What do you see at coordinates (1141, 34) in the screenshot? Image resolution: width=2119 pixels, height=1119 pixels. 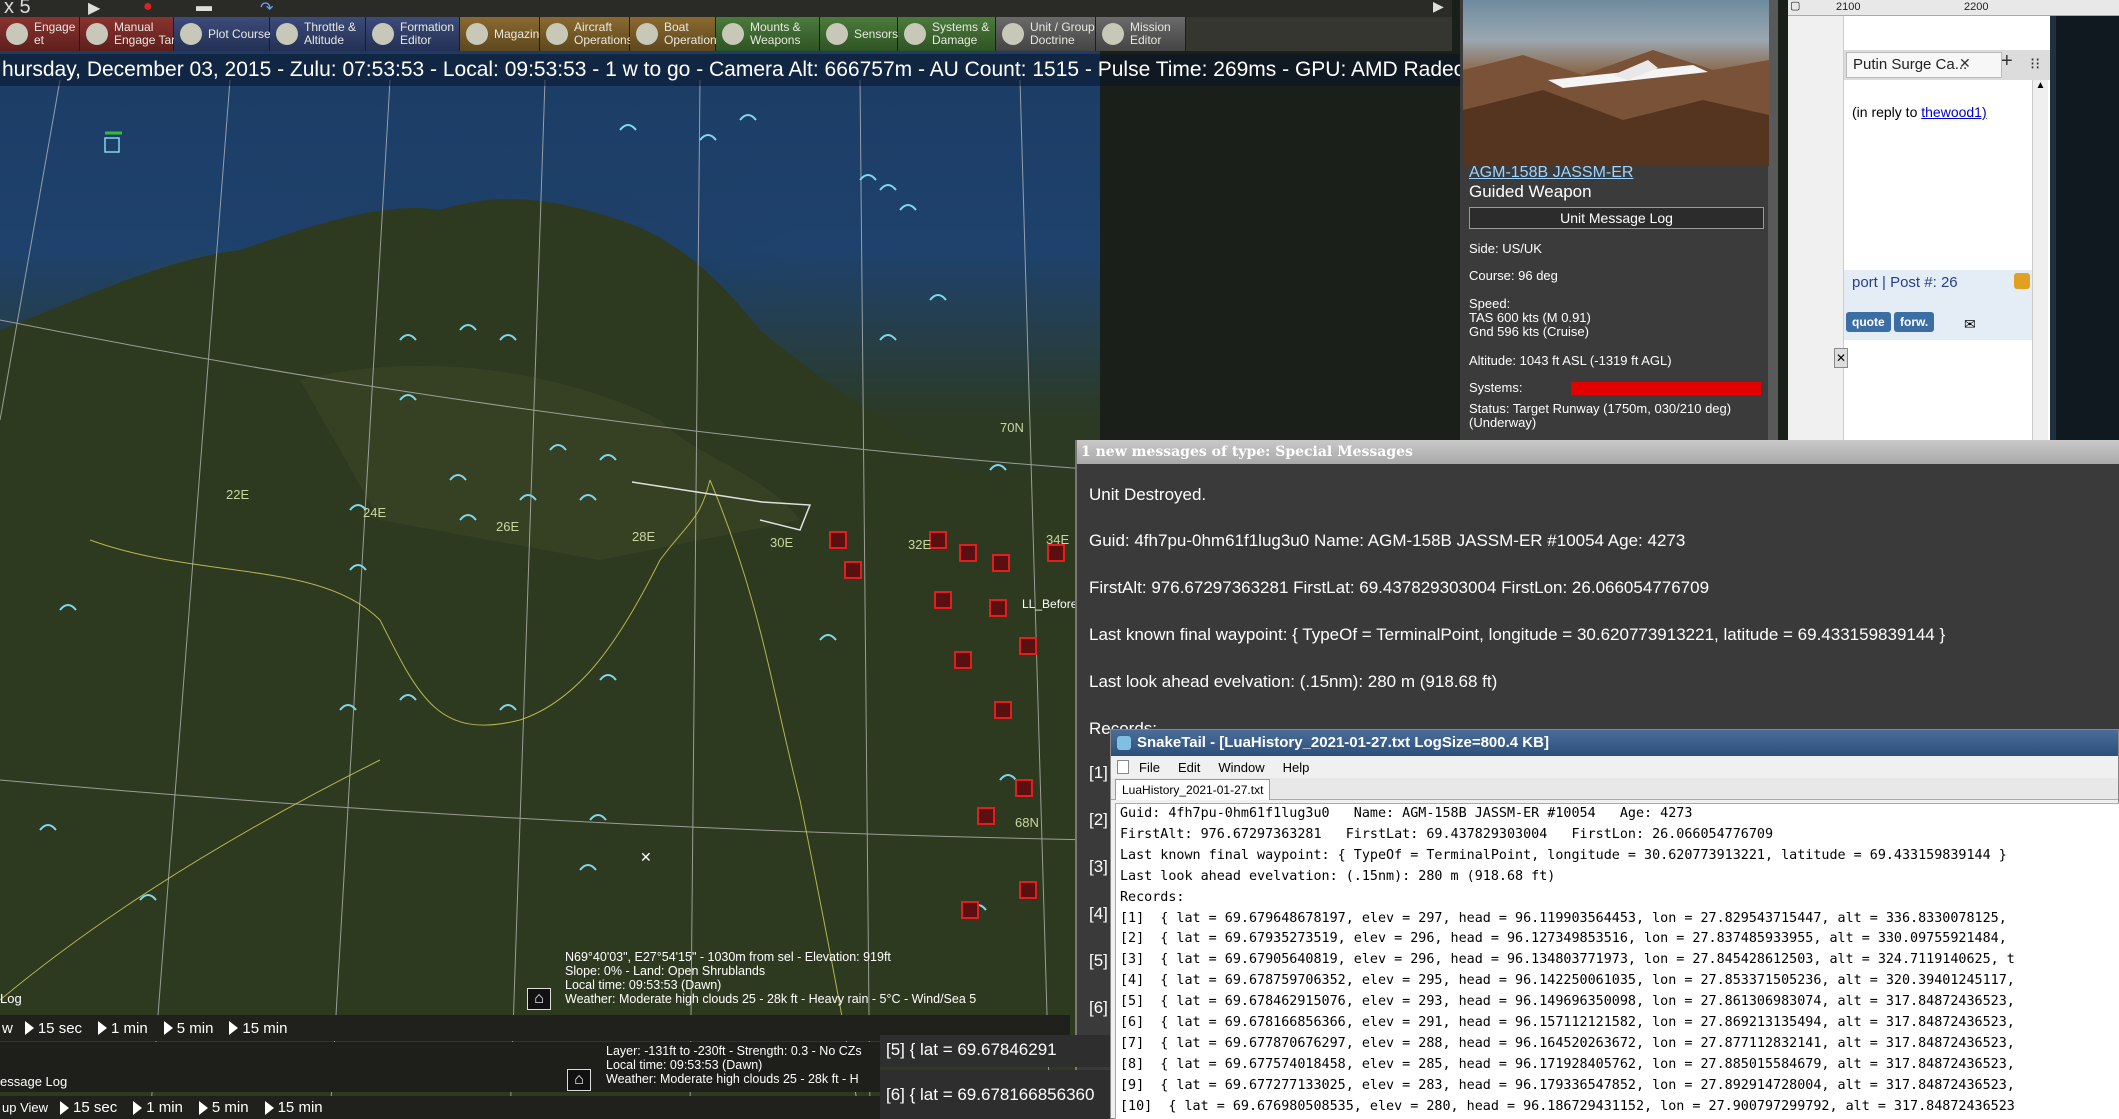 I see `toolbar-button-12: Mission Editor` at bounding box center [1141, 34].